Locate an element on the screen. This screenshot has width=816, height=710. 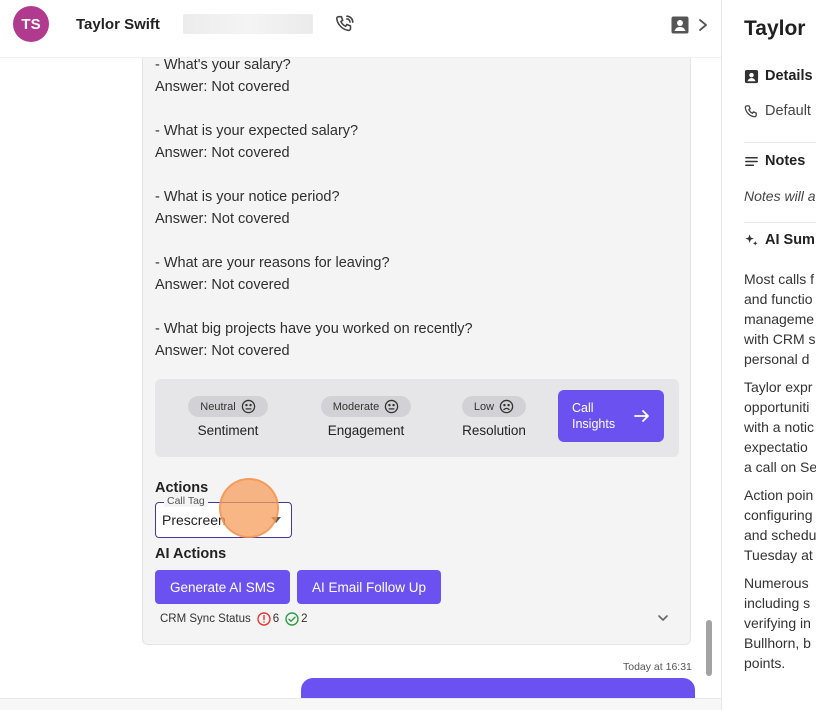
contact-header: TS Taylor Swift is located at coordinates (360, 29).